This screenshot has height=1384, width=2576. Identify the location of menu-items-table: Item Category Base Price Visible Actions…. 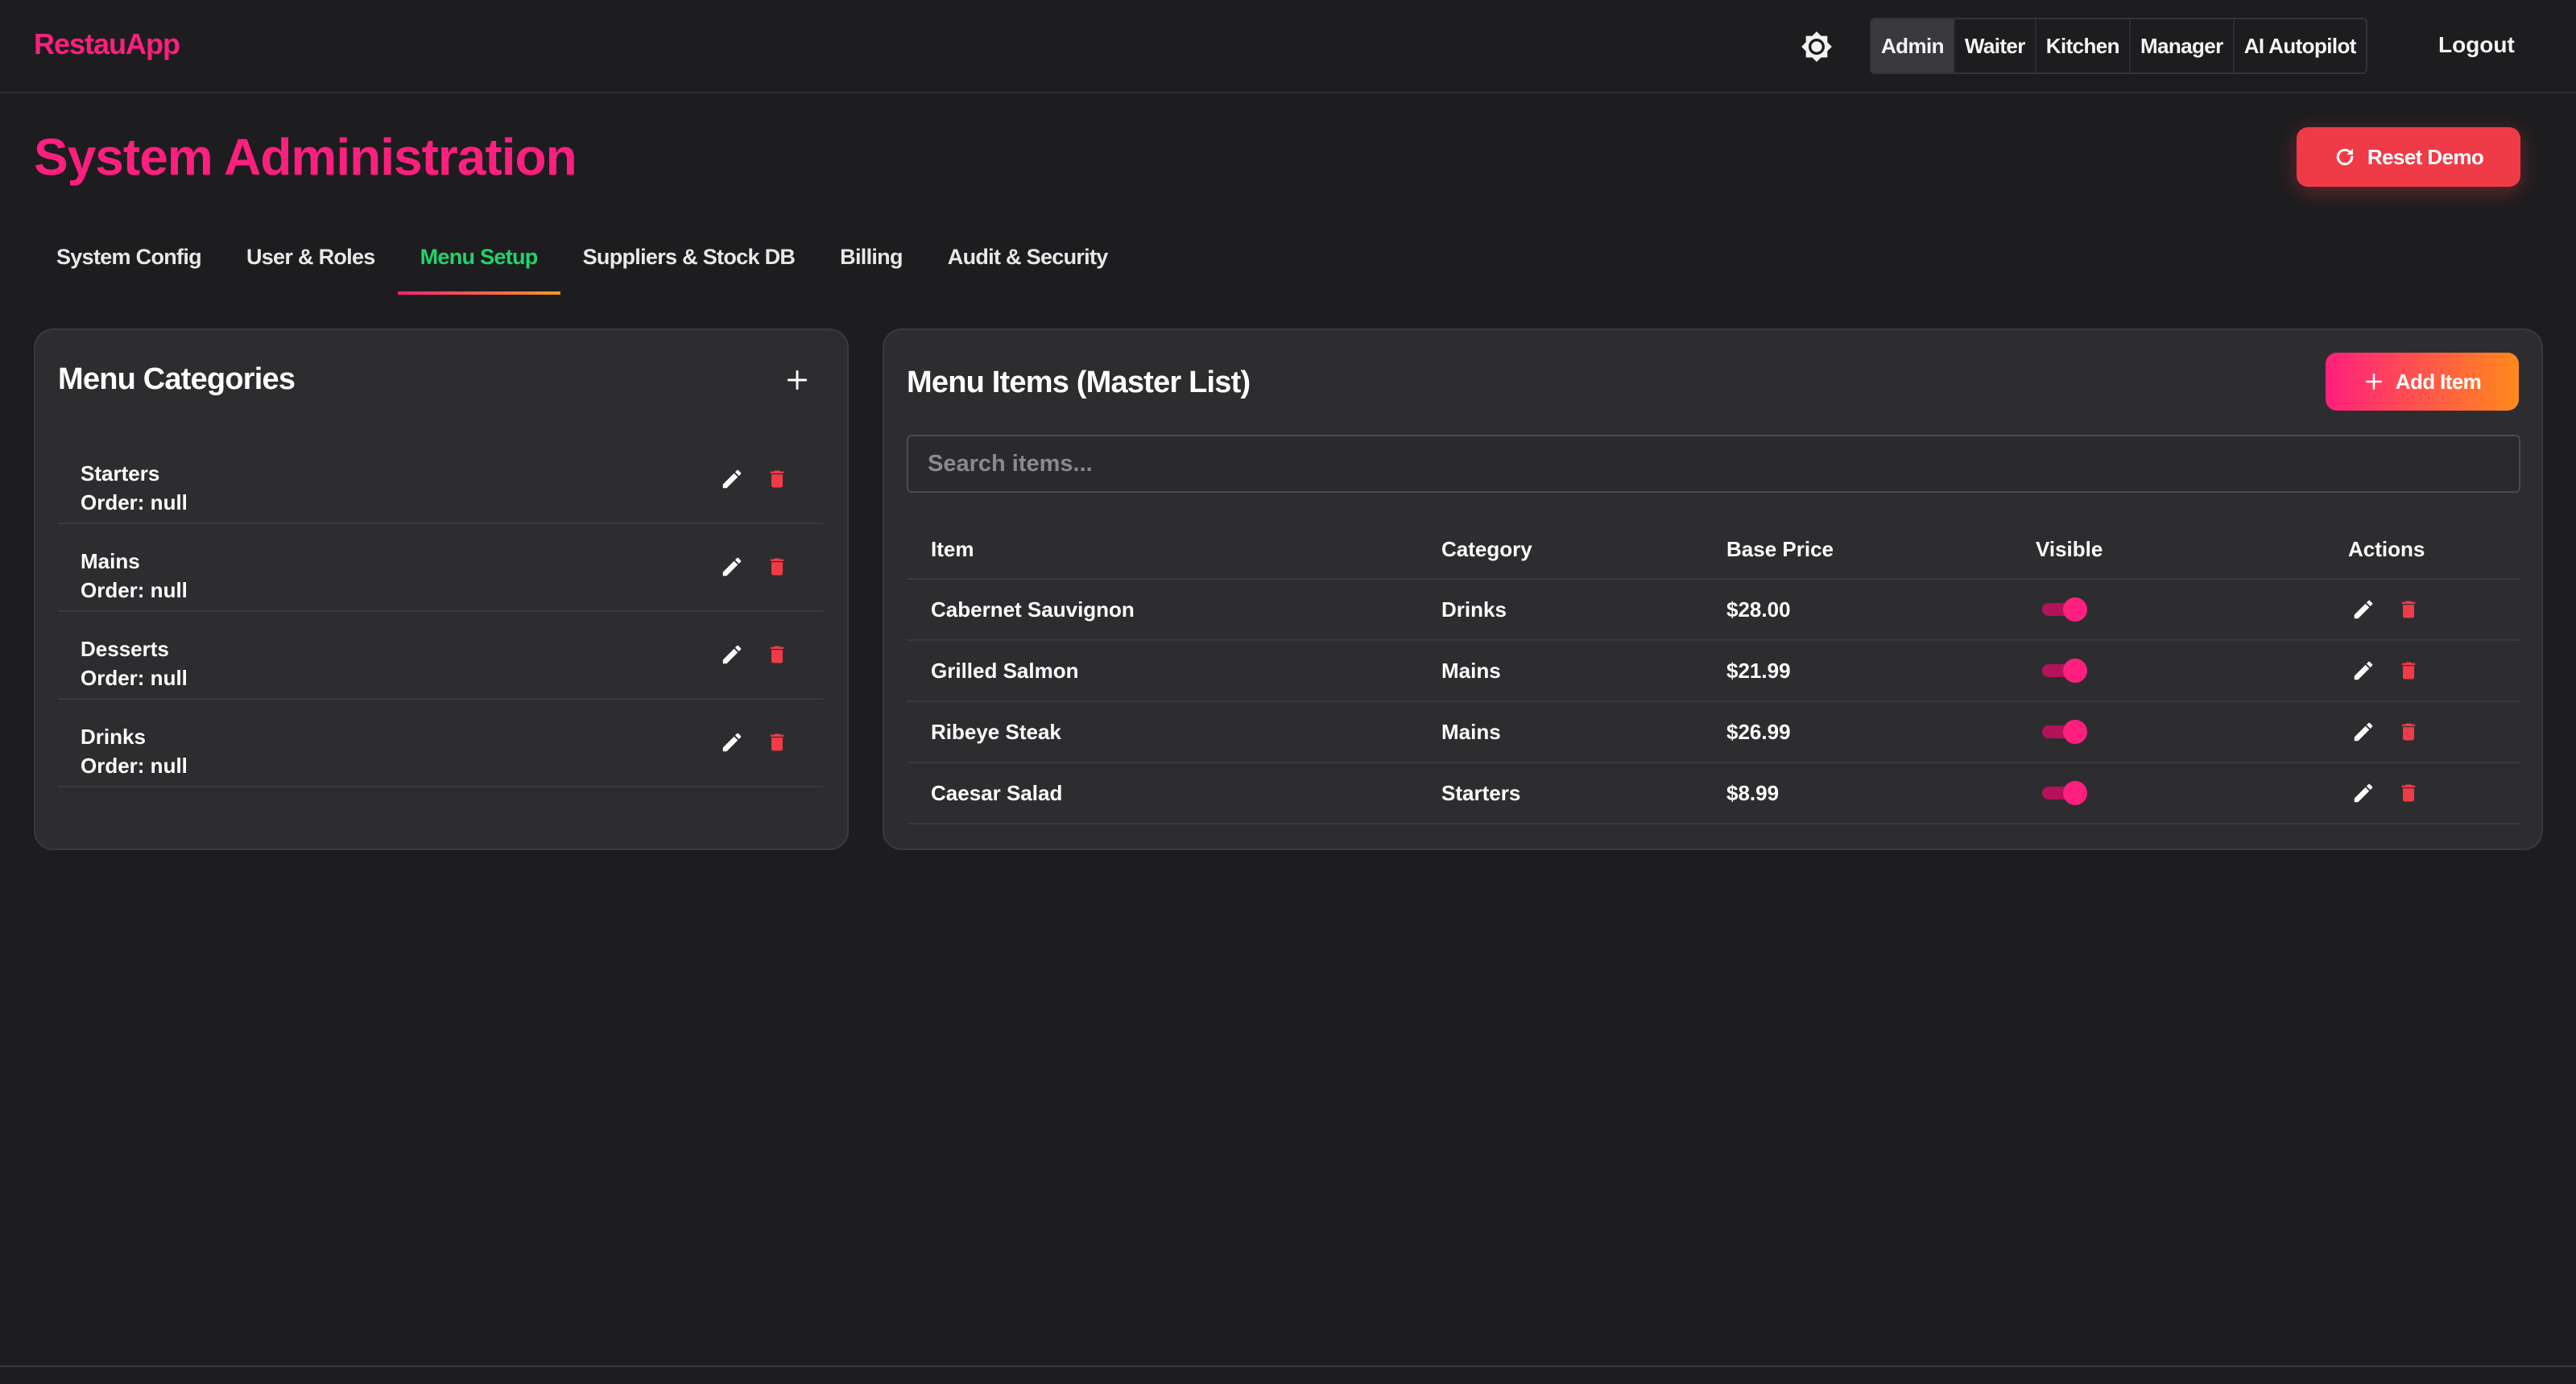
(1714, 672).